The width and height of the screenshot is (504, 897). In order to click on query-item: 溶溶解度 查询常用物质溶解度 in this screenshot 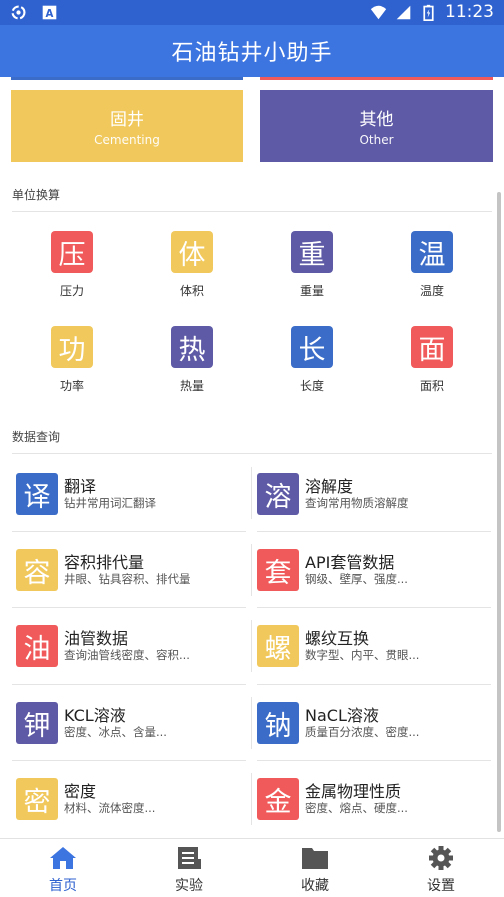, I will do `click(376, 494)`.